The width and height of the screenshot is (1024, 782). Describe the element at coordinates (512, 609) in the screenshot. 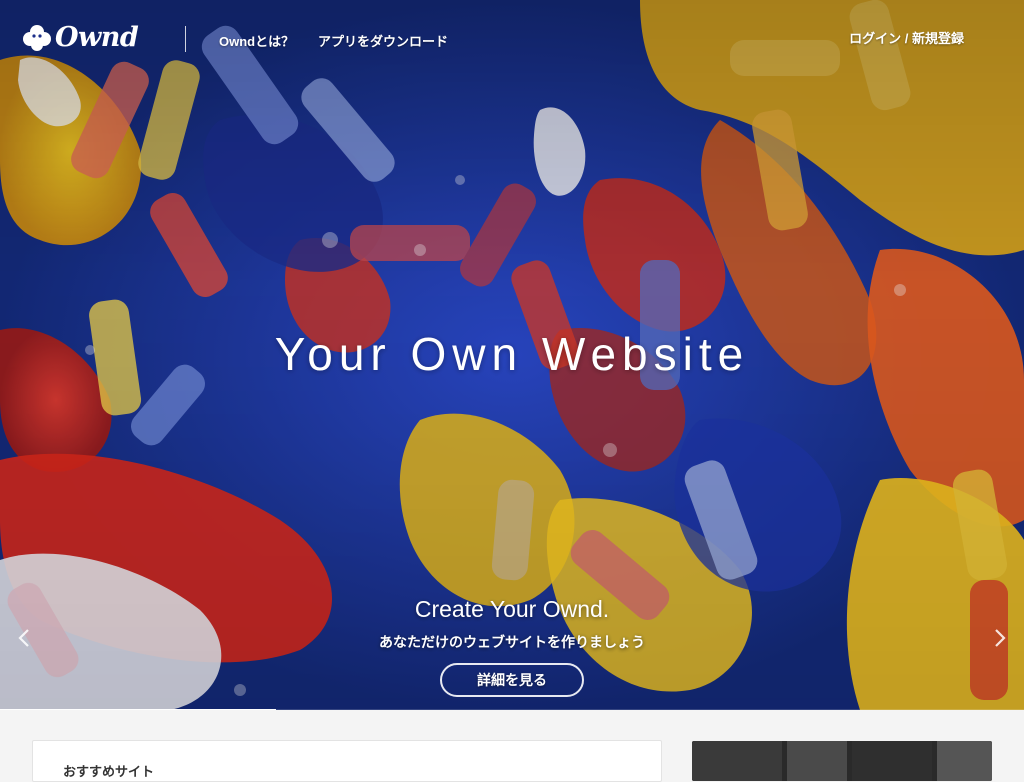

I see `hero-subtitle: Create Your Ownd.` at that location.